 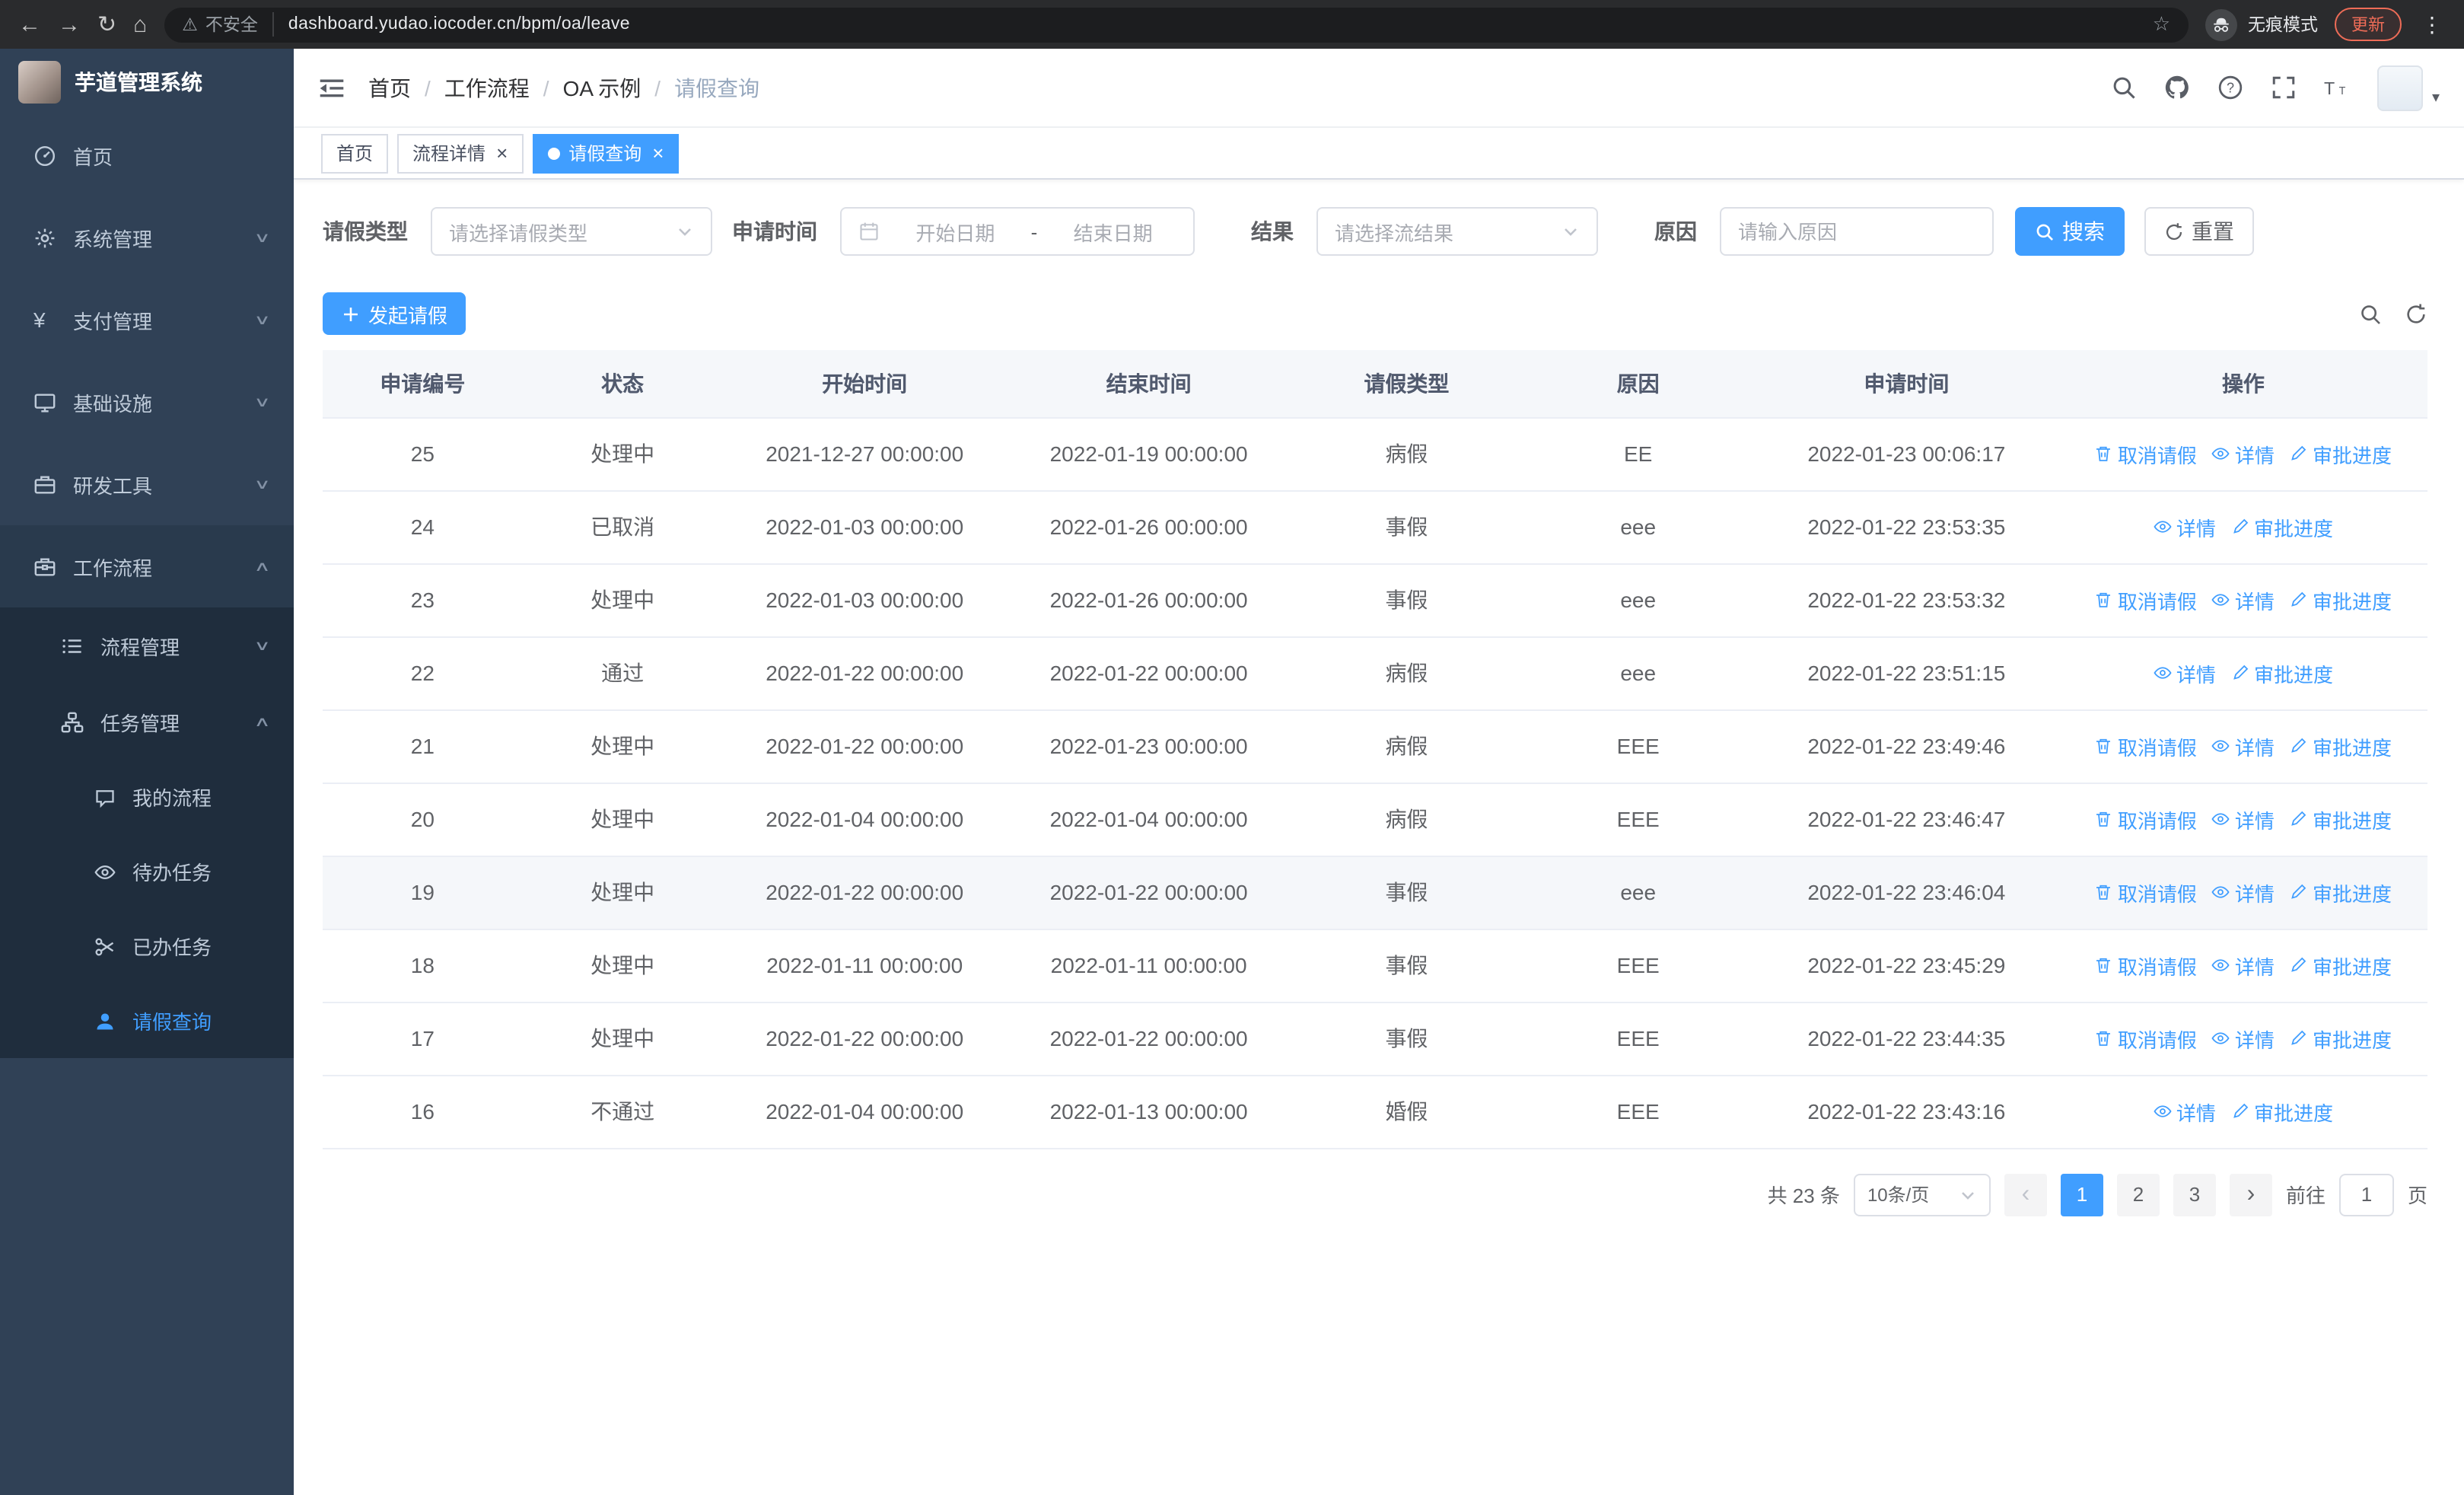 I want to click on help-icon: ?, so click(x=2230, y=88).